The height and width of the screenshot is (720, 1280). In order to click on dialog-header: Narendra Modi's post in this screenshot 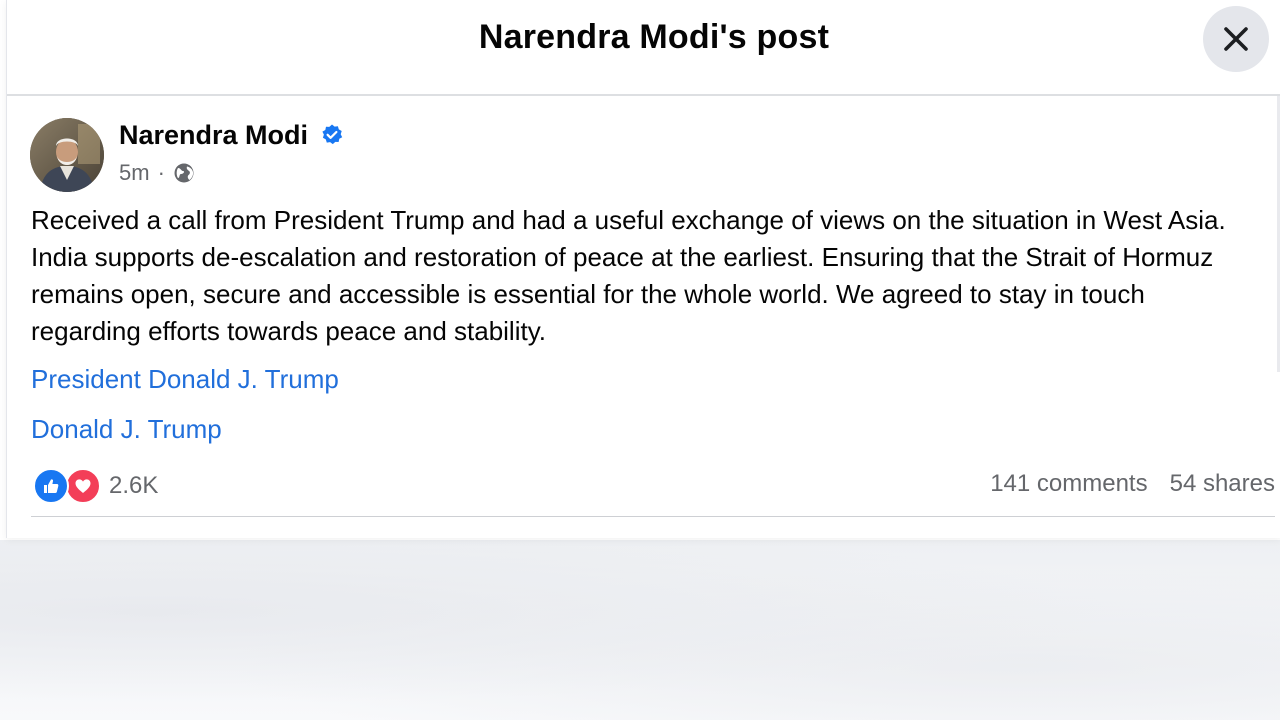, I will do `click(643, 48)`.